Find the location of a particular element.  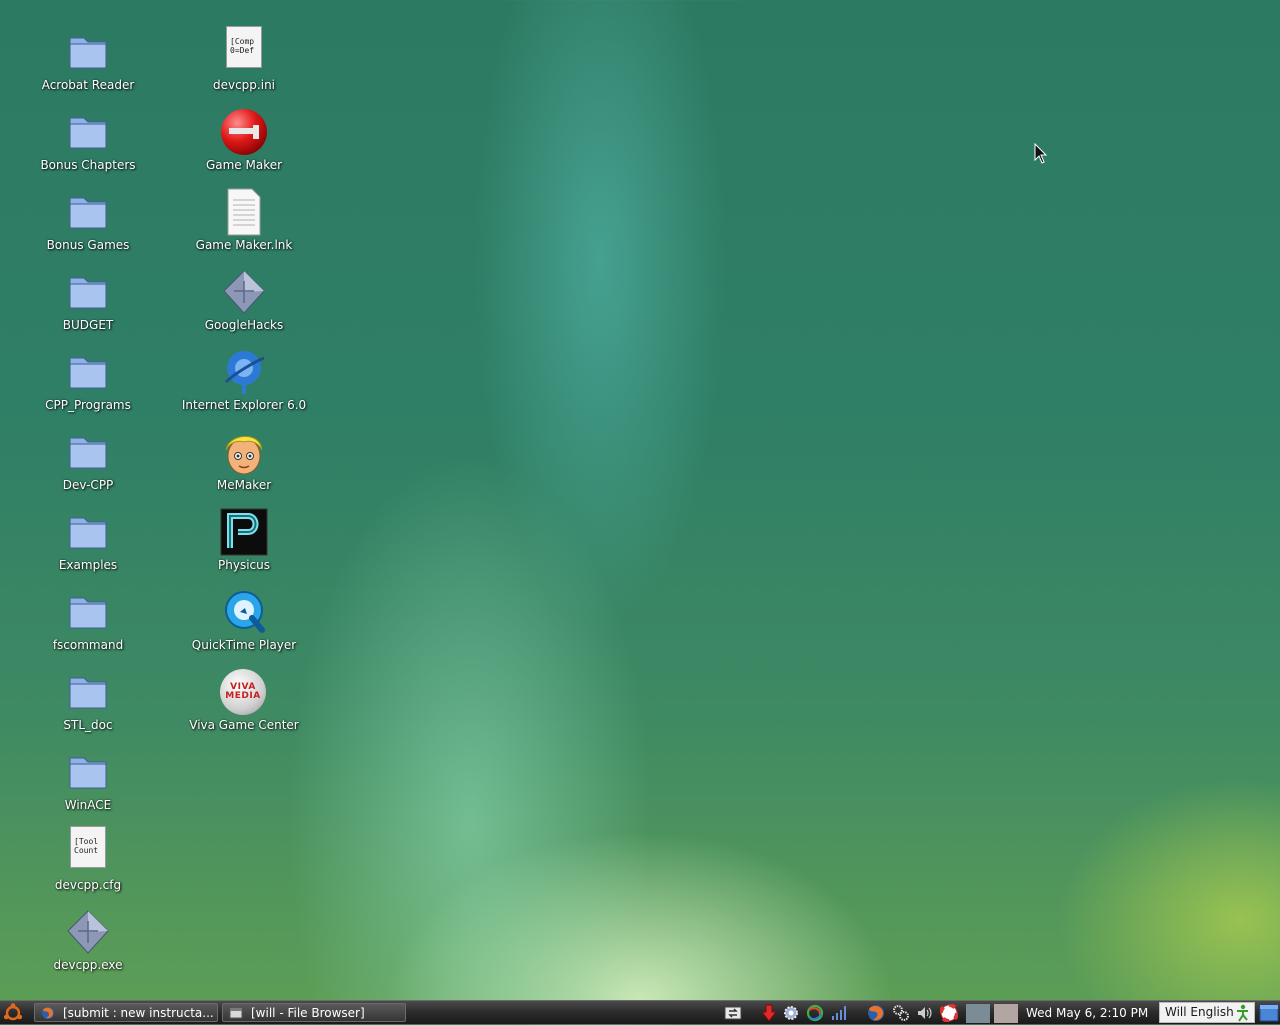

icon-label: devcpp.exe is located at coordinates (88, 965).